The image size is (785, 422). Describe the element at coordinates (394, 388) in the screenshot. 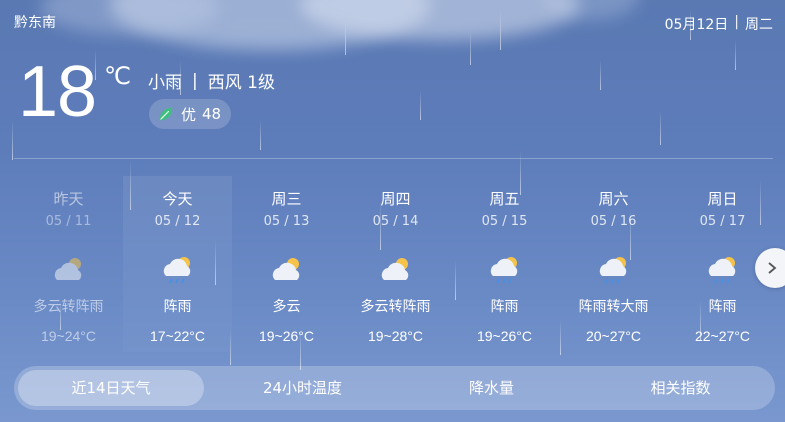

I see `tab-bar: 近14日天气 24小时温度 降水量 相关指数` at that location.